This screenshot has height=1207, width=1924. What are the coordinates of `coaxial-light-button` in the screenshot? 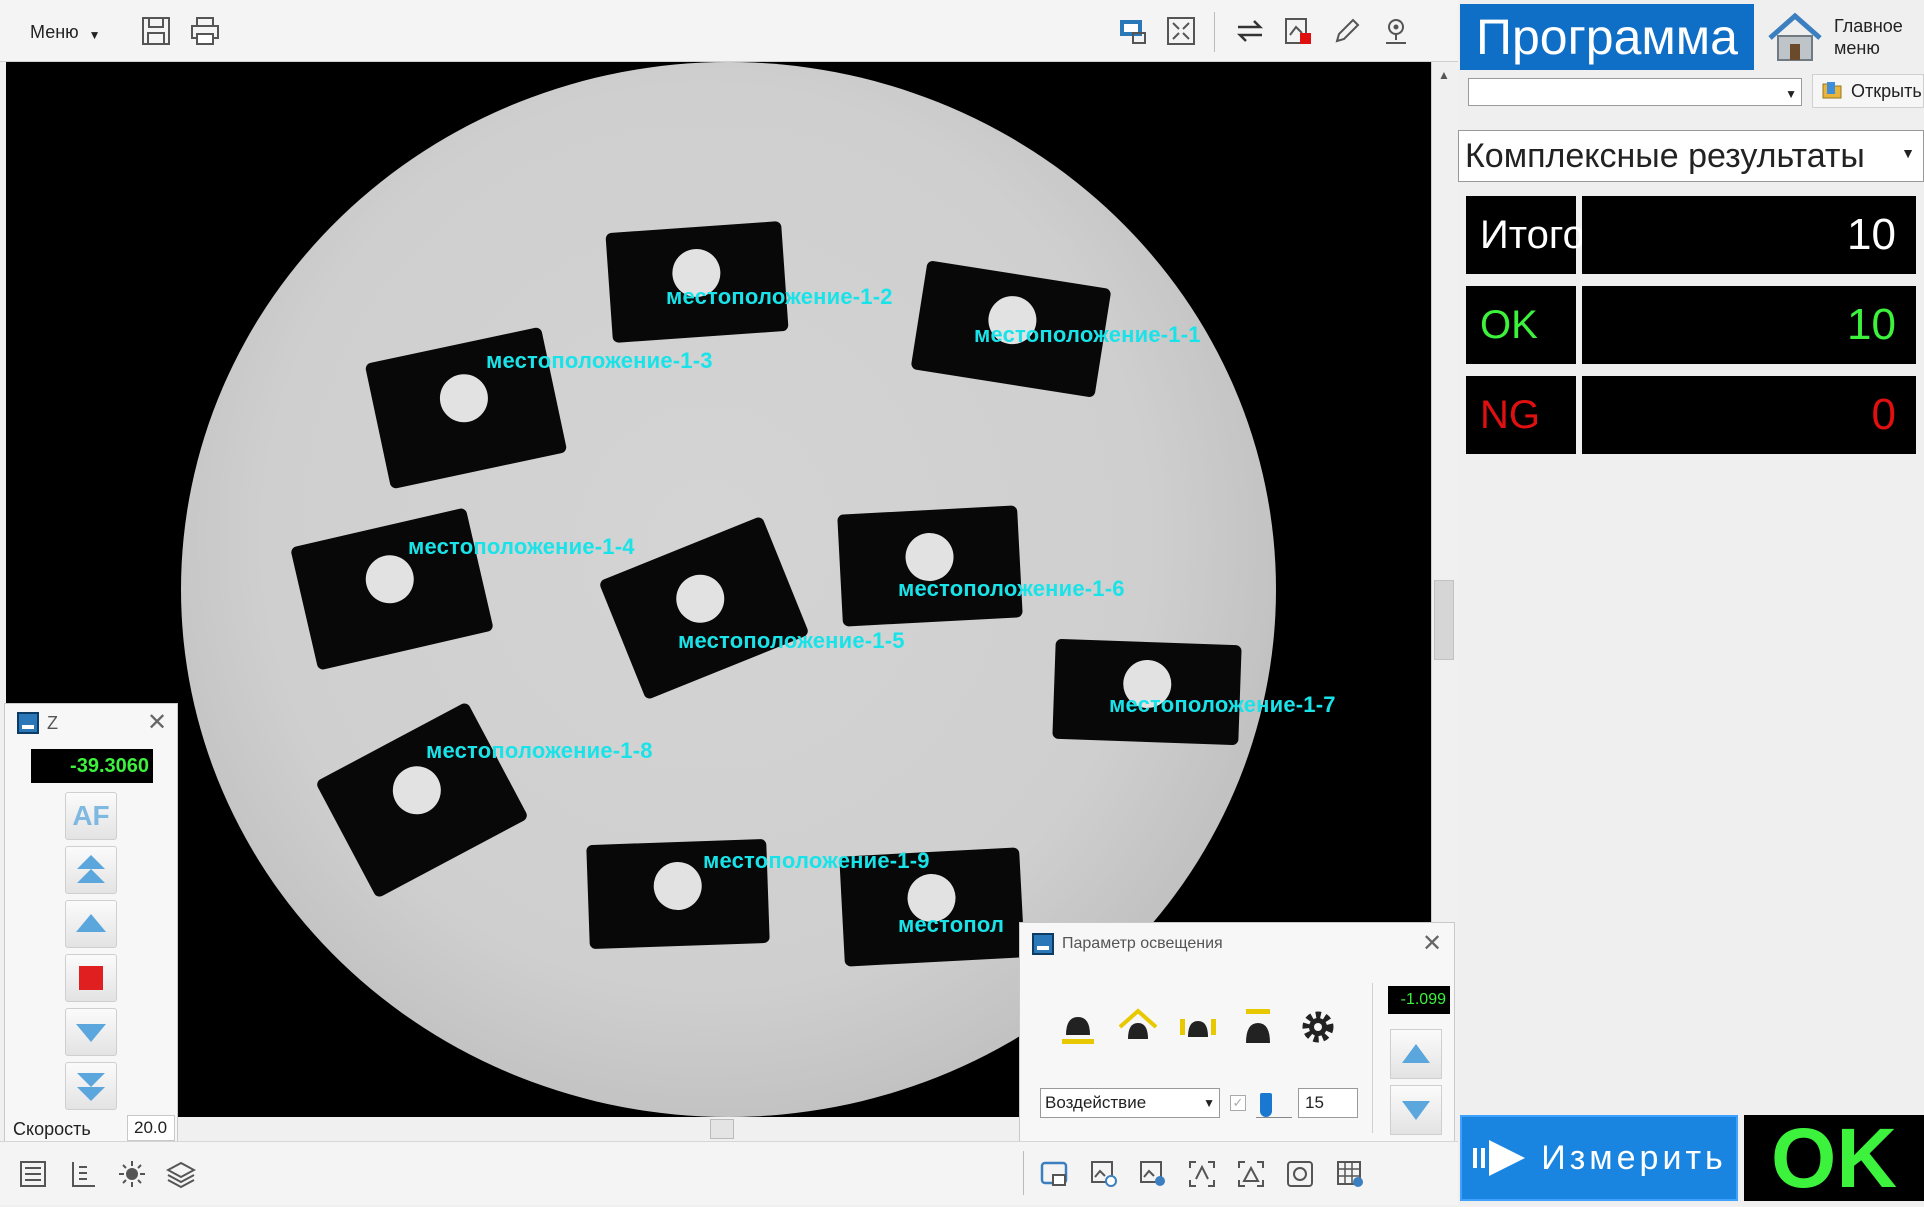 It's located at (1078, 1027).